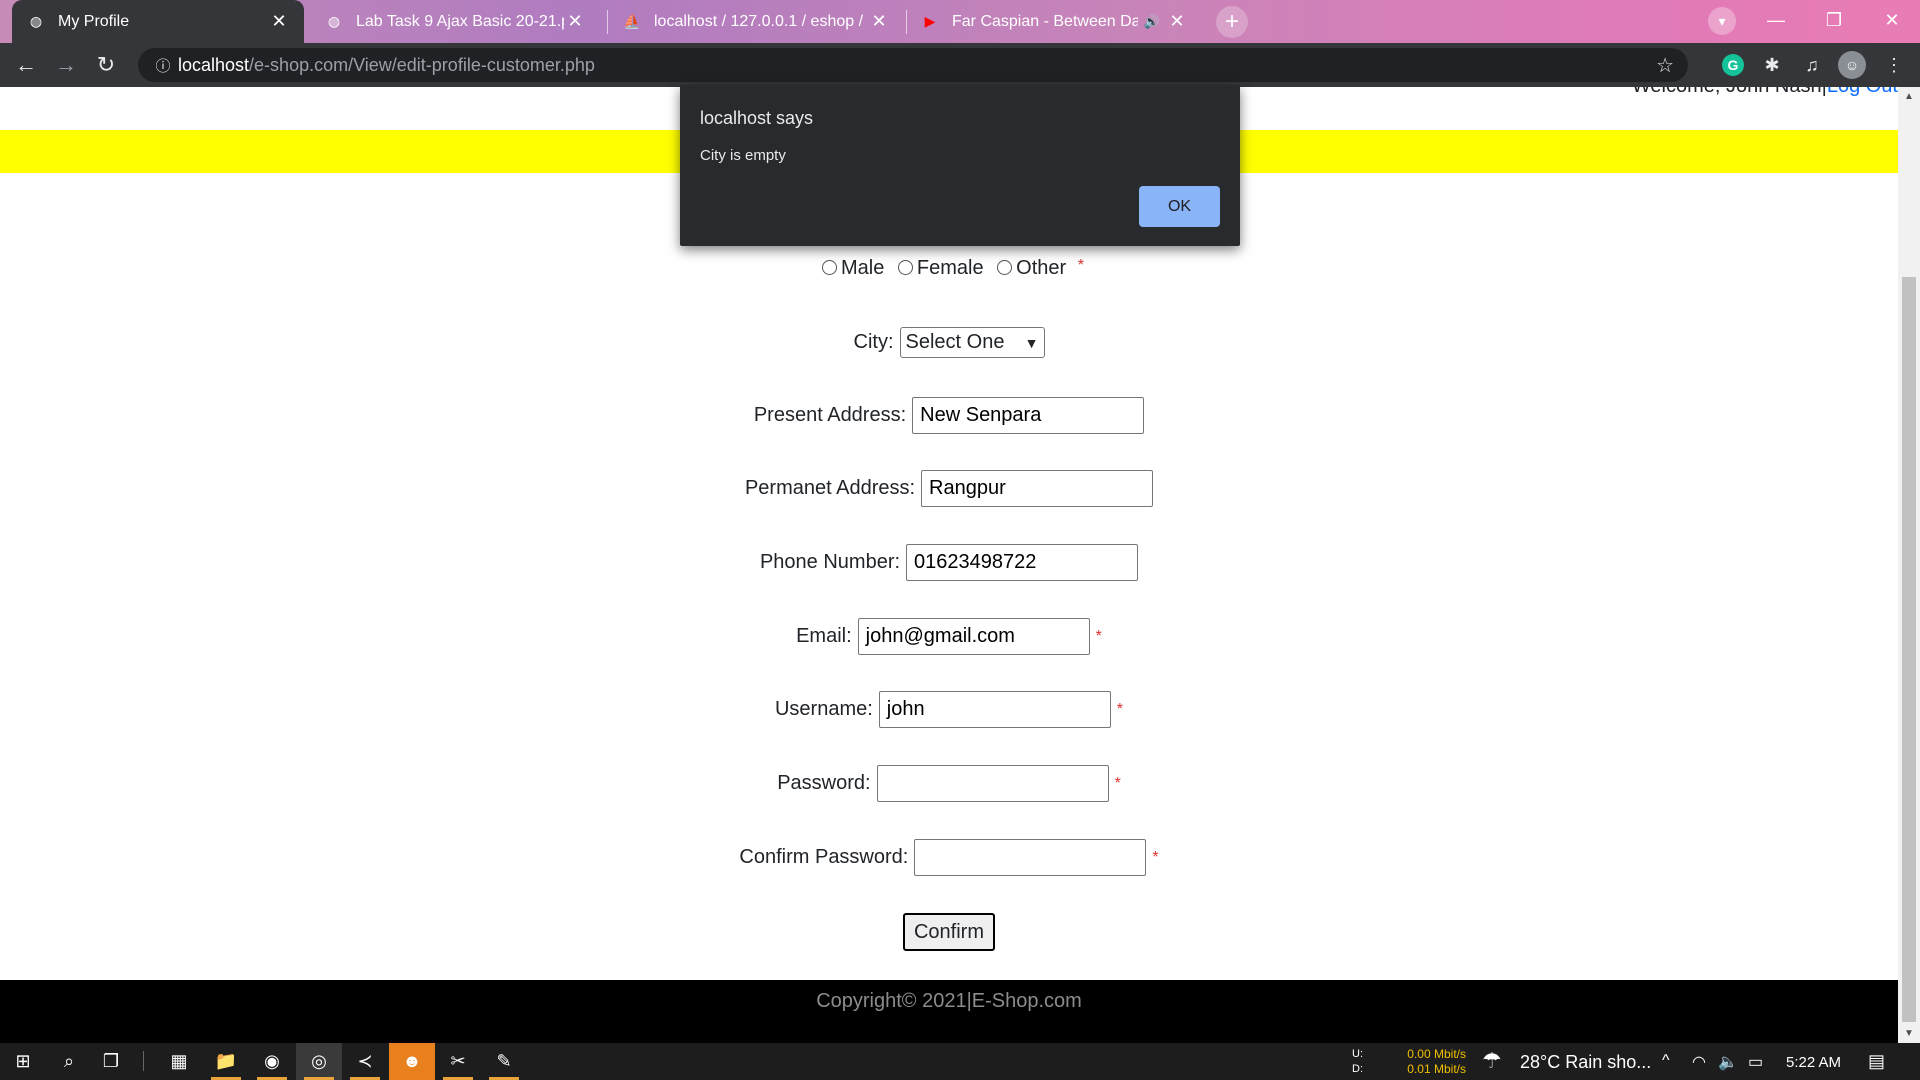 This screenshot has width=1920, height=1080. What do you see at coordinates (1041, 268) in the screenshot?
I see `gender-label-other: Other` at bounding box center [1041, 268].